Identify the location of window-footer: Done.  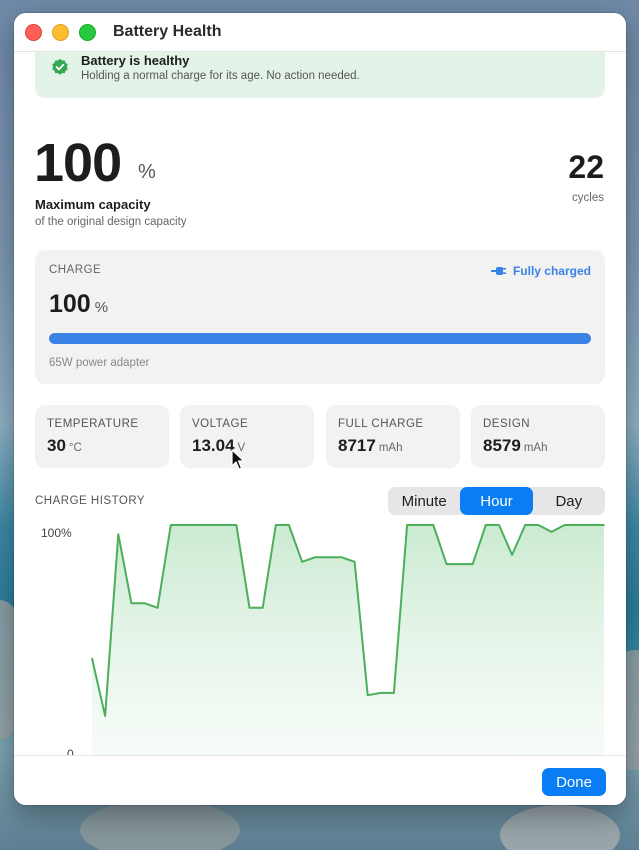
(320, 780).